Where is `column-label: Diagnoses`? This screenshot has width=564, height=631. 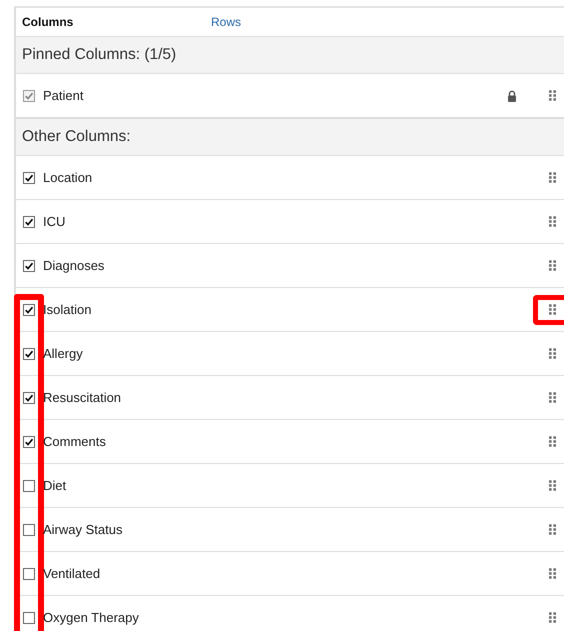
column-label: Diagnoses is located at coordinates (74, 265).